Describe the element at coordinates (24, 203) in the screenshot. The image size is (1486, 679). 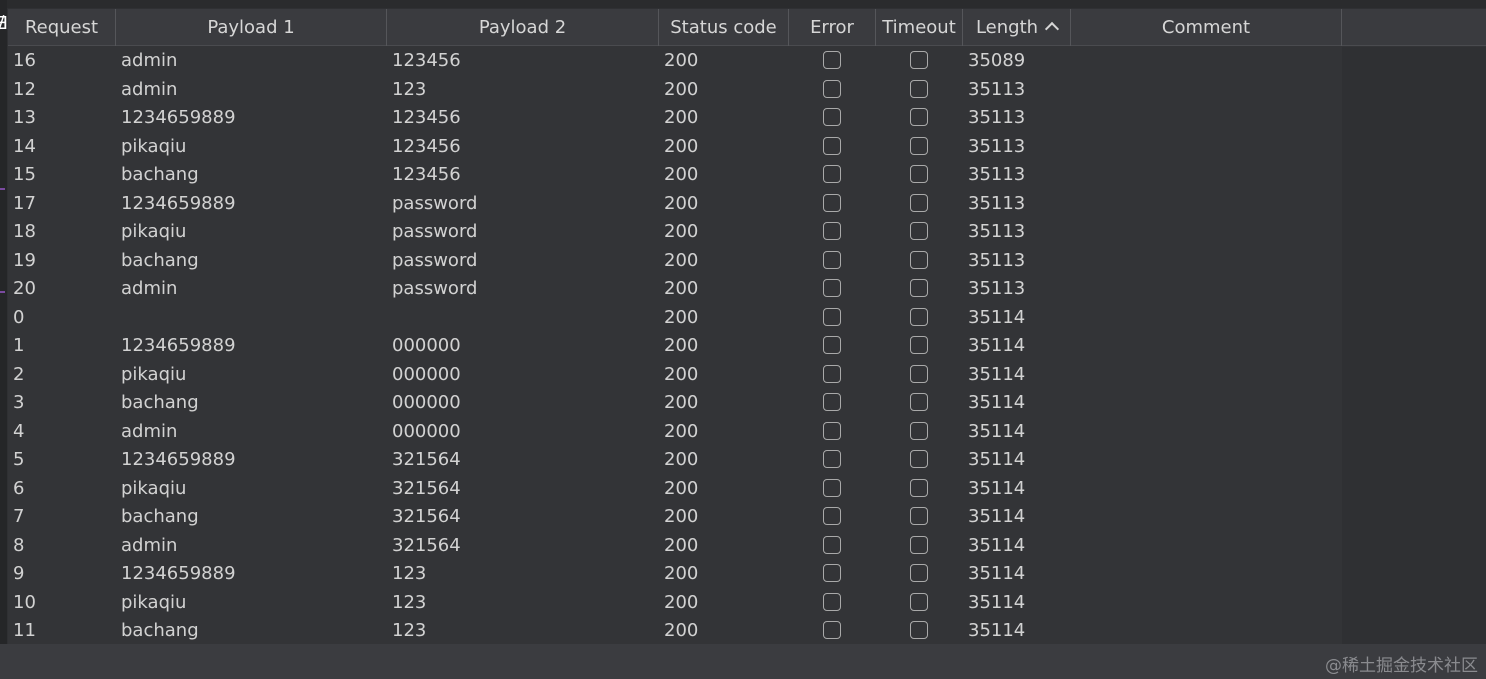
I see `cell-request: 17` at that location.